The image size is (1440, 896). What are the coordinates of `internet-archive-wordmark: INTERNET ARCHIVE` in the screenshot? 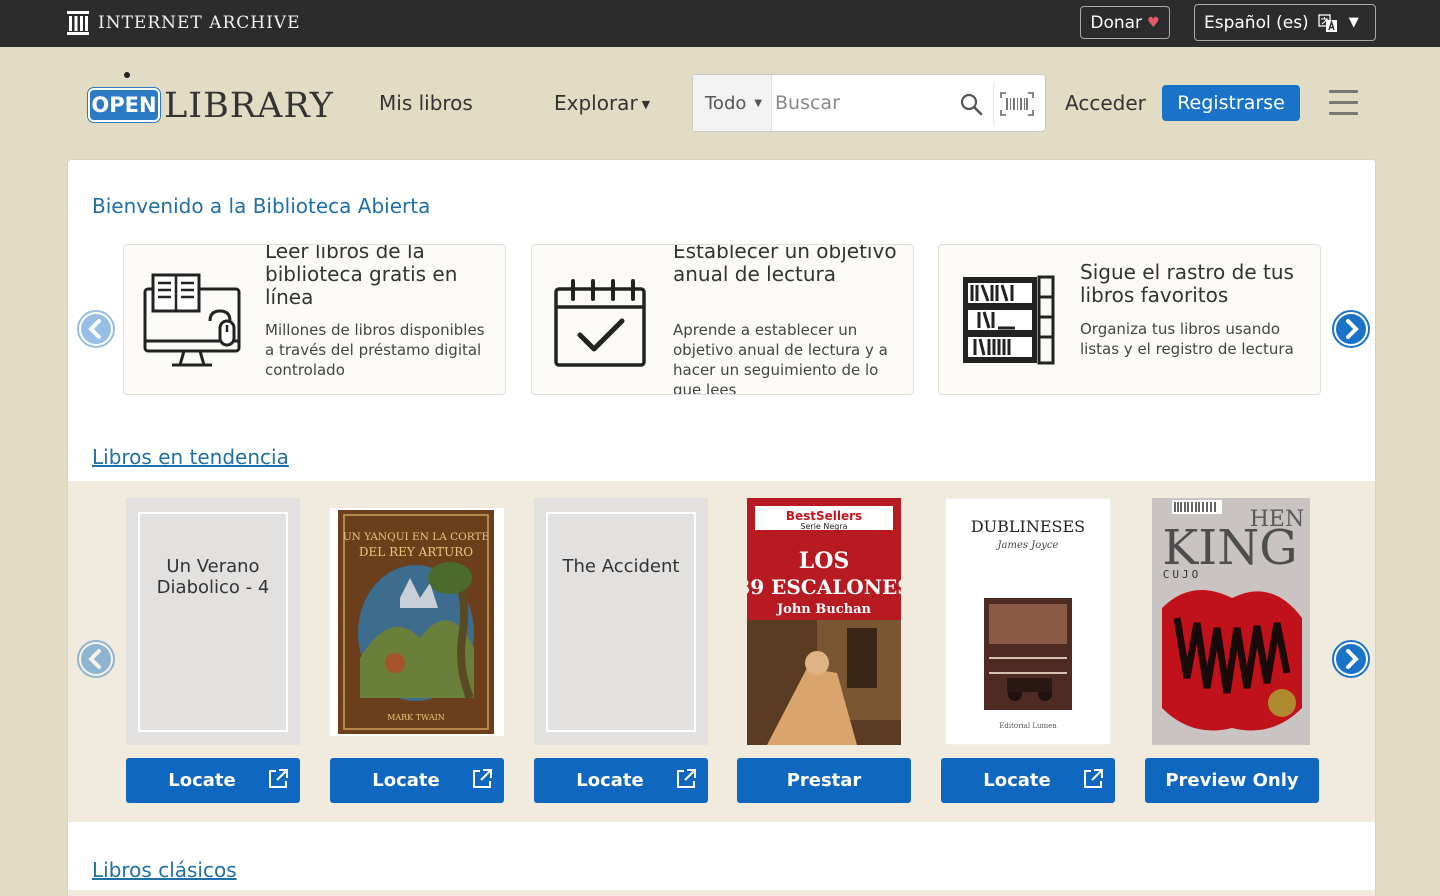 It's located at (199, 23).